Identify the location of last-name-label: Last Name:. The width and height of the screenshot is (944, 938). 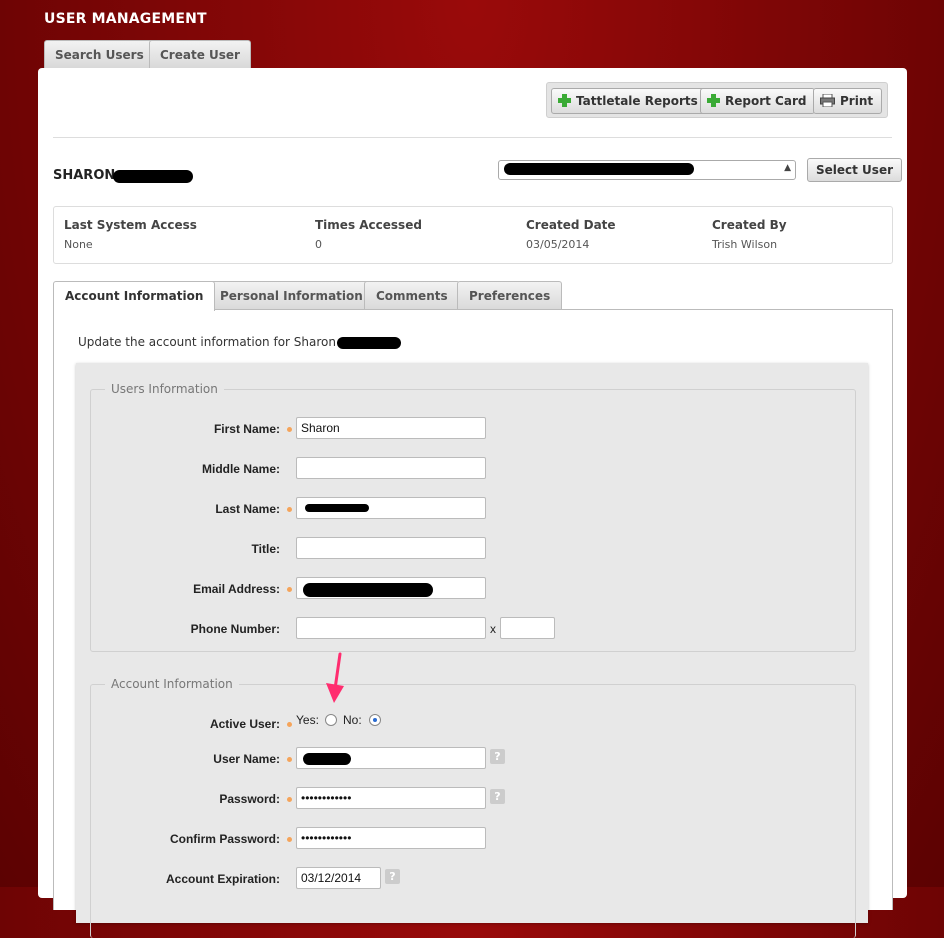
(247, 509).